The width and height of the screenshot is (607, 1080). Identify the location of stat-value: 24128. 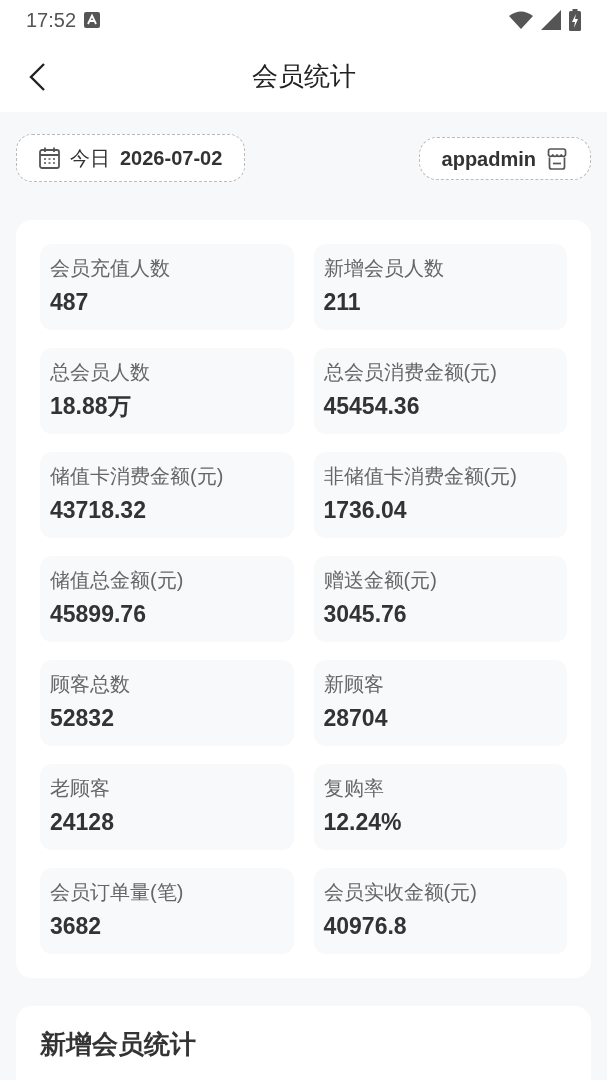
(82, 822).